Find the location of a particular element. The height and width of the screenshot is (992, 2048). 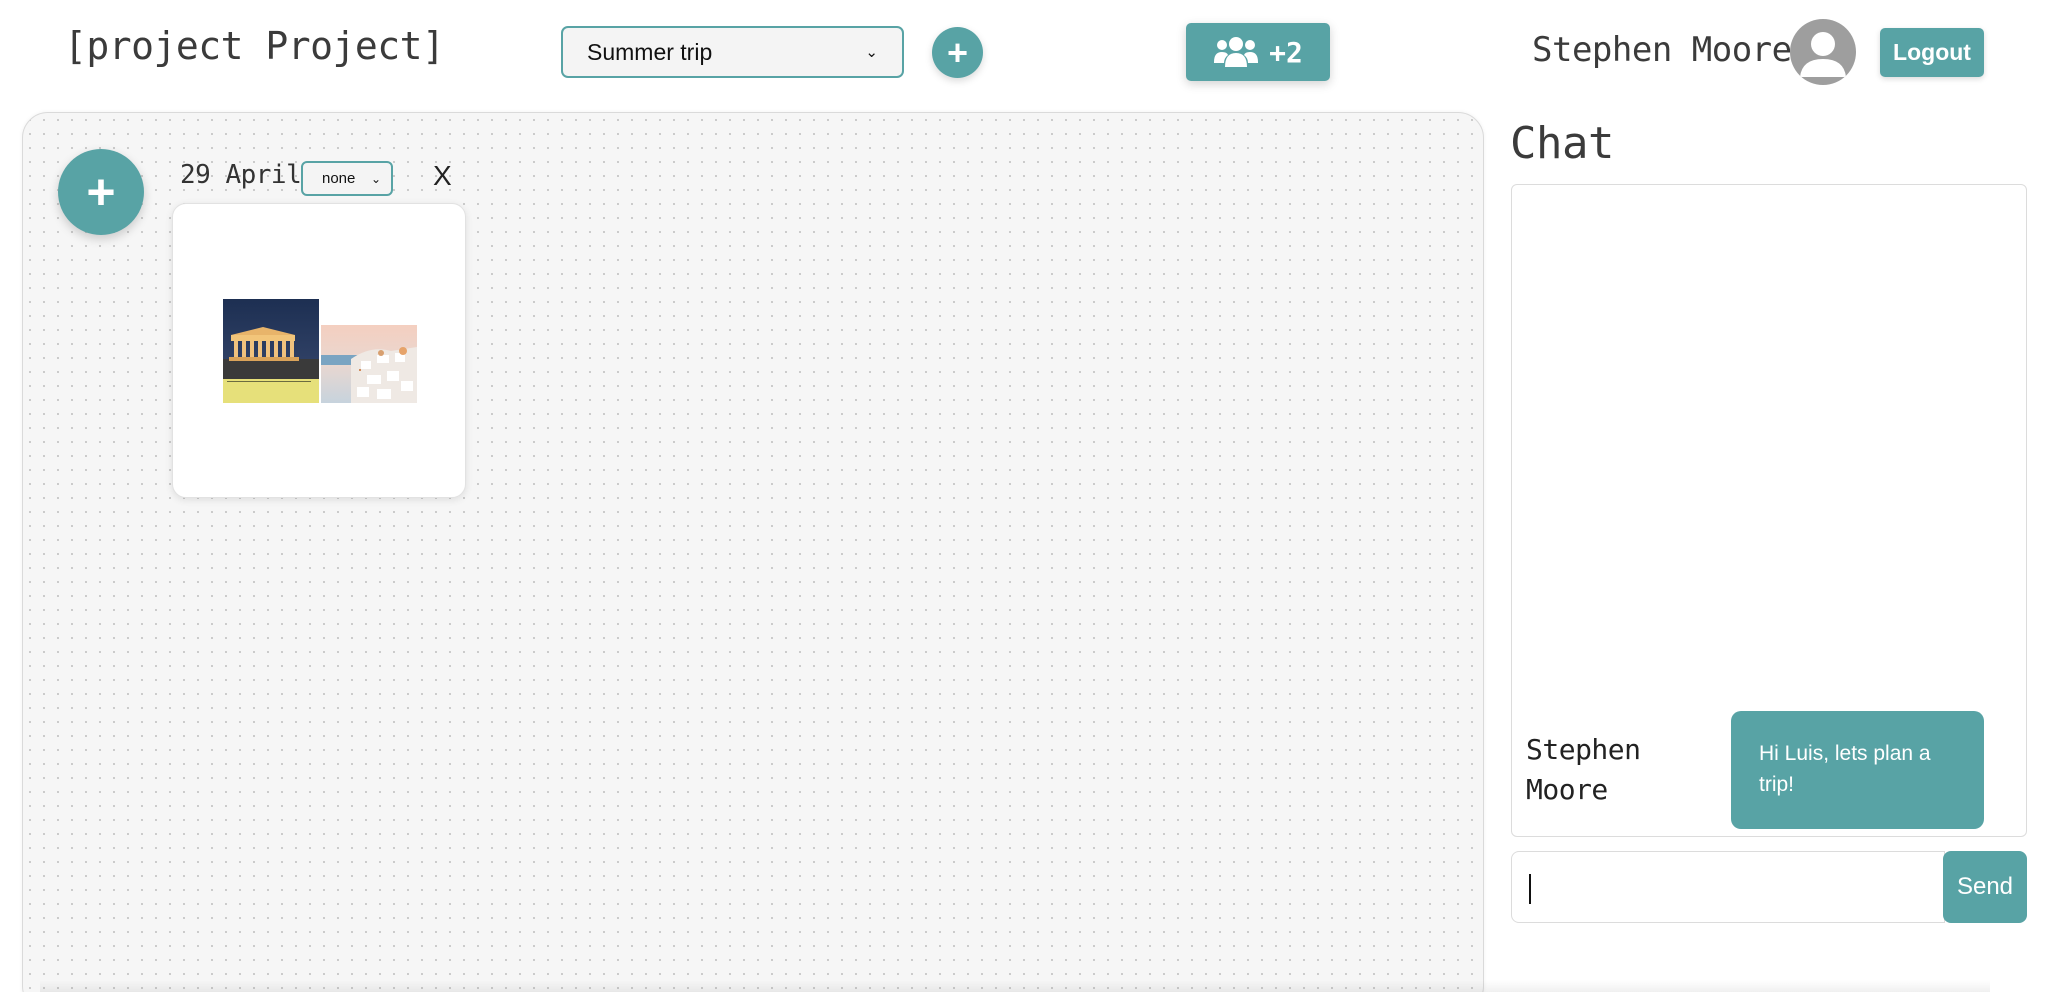

send-button: Send is located at coordinates (1985, 887).